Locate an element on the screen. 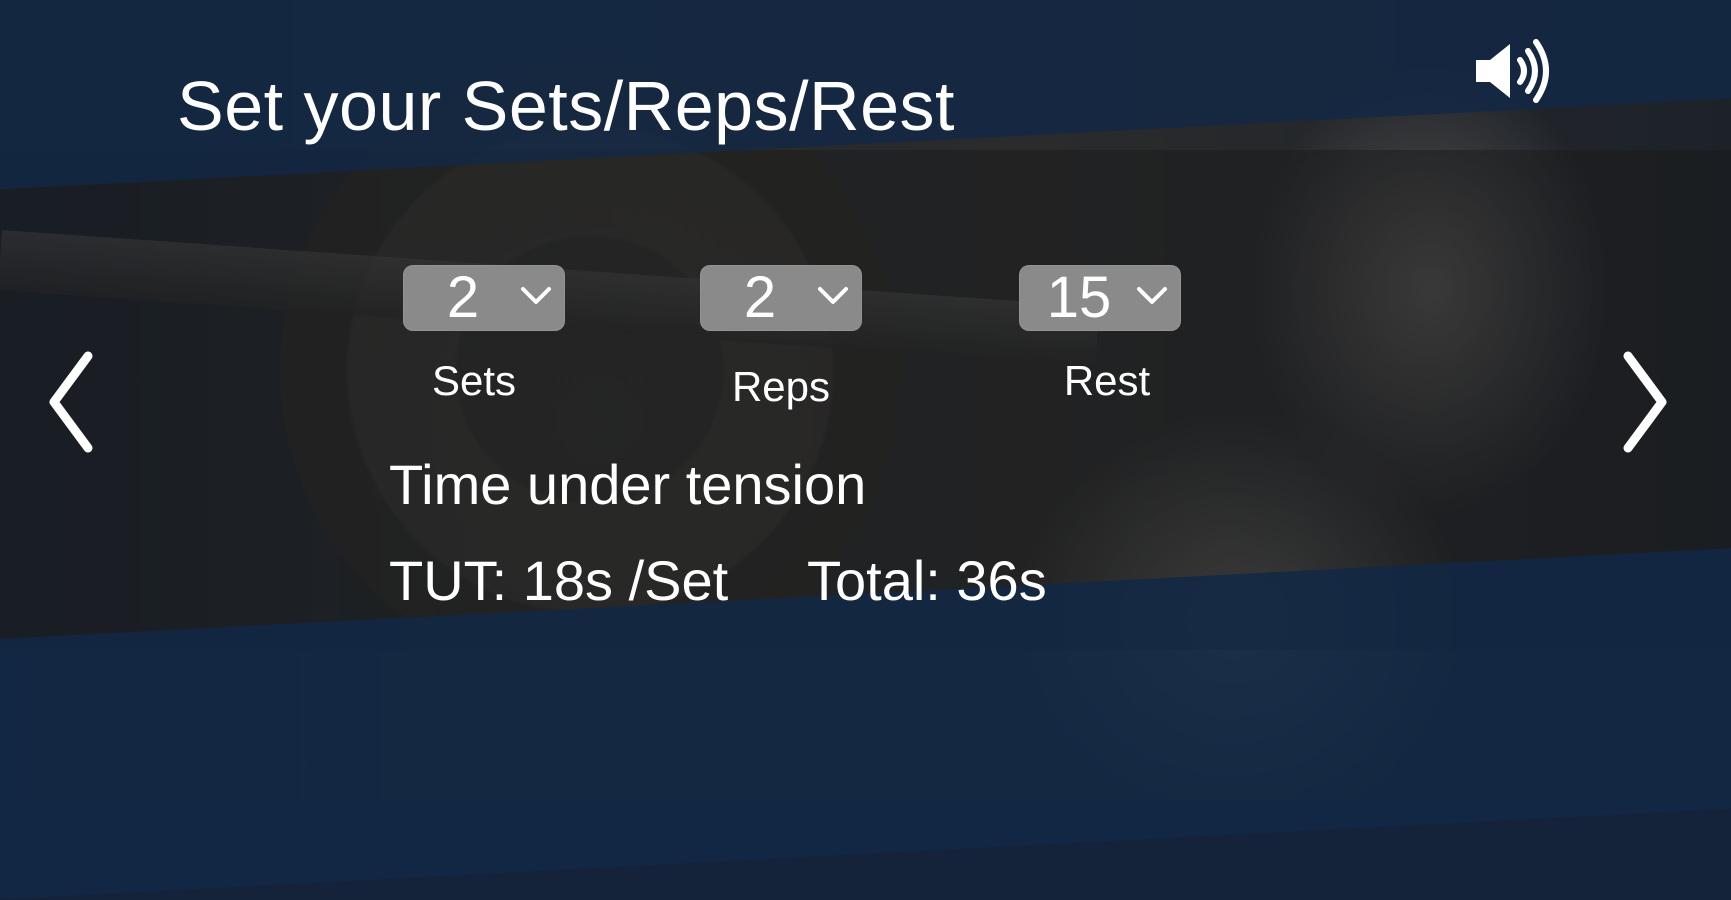 The height and width of the screenshot is (900, 1731). rest-dropdown: 15 is located at coordinates (1100, 298).